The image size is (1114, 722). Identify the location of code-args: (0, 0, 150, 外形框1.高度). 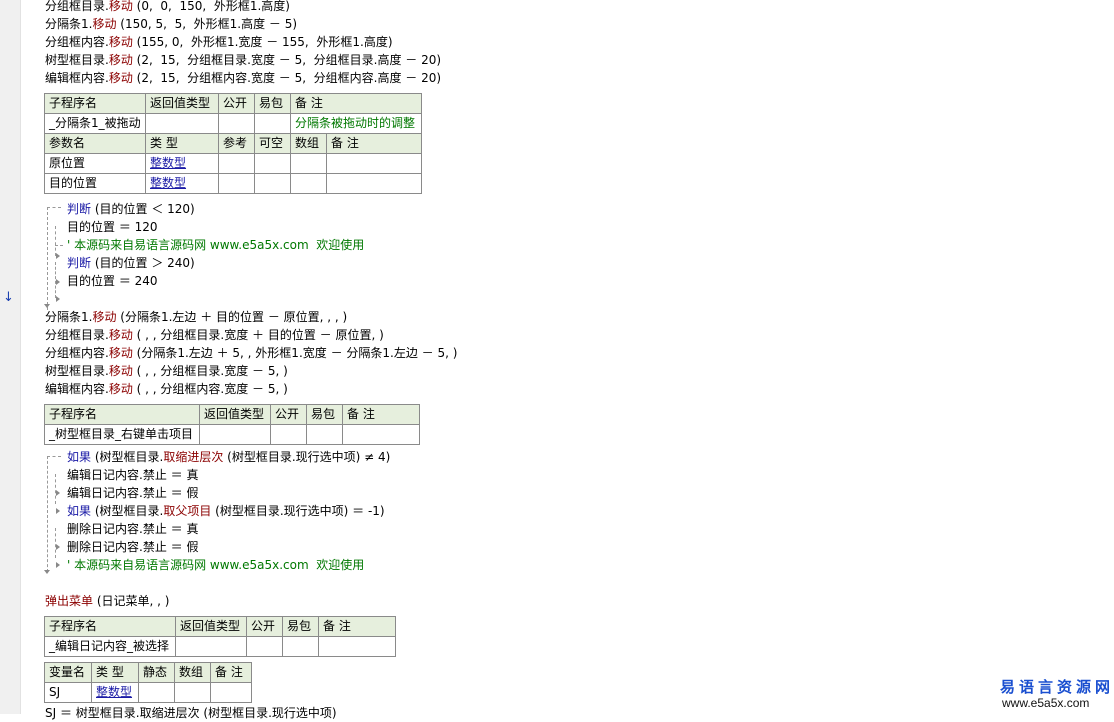
(211, 6).